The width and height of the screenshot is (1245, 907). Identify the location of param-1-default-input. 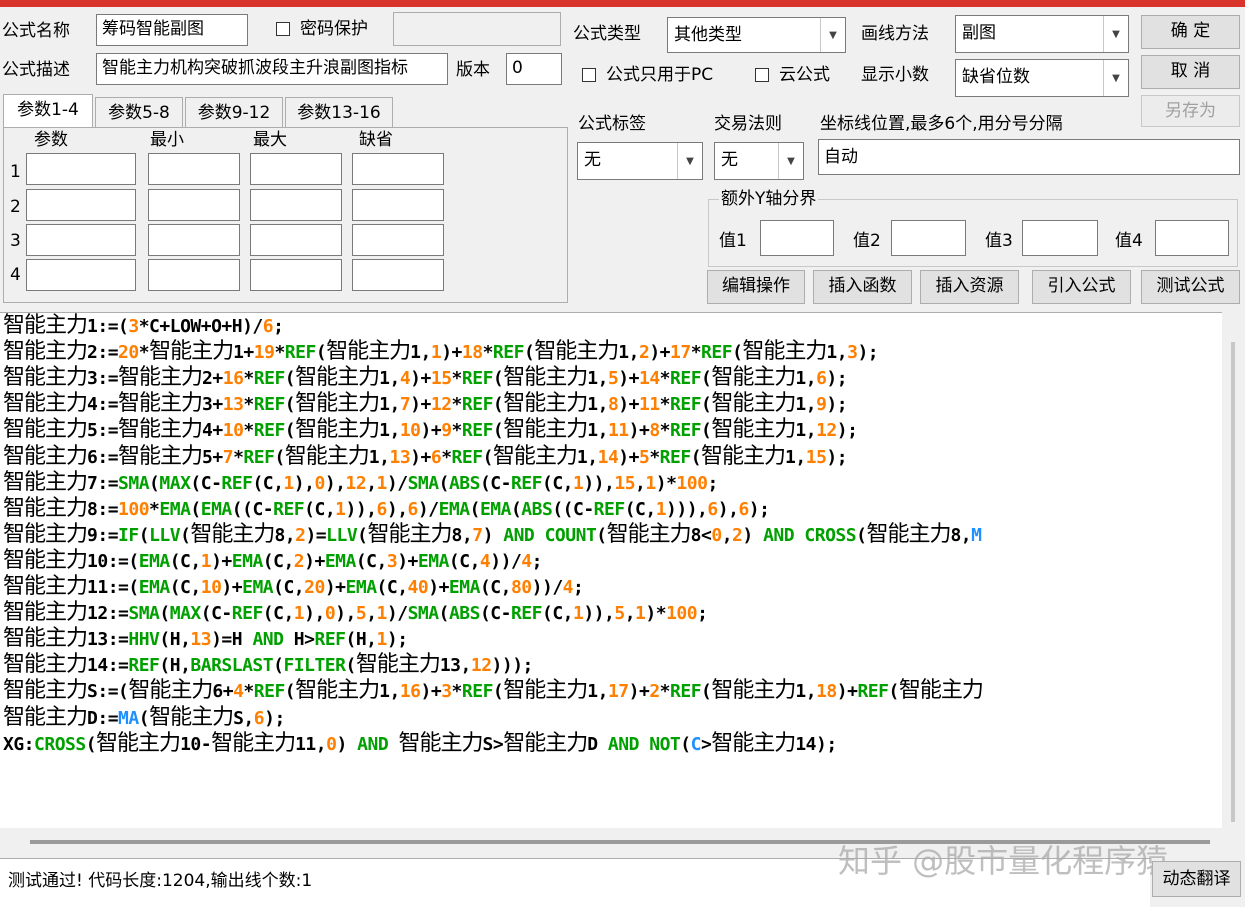
(398, 169).